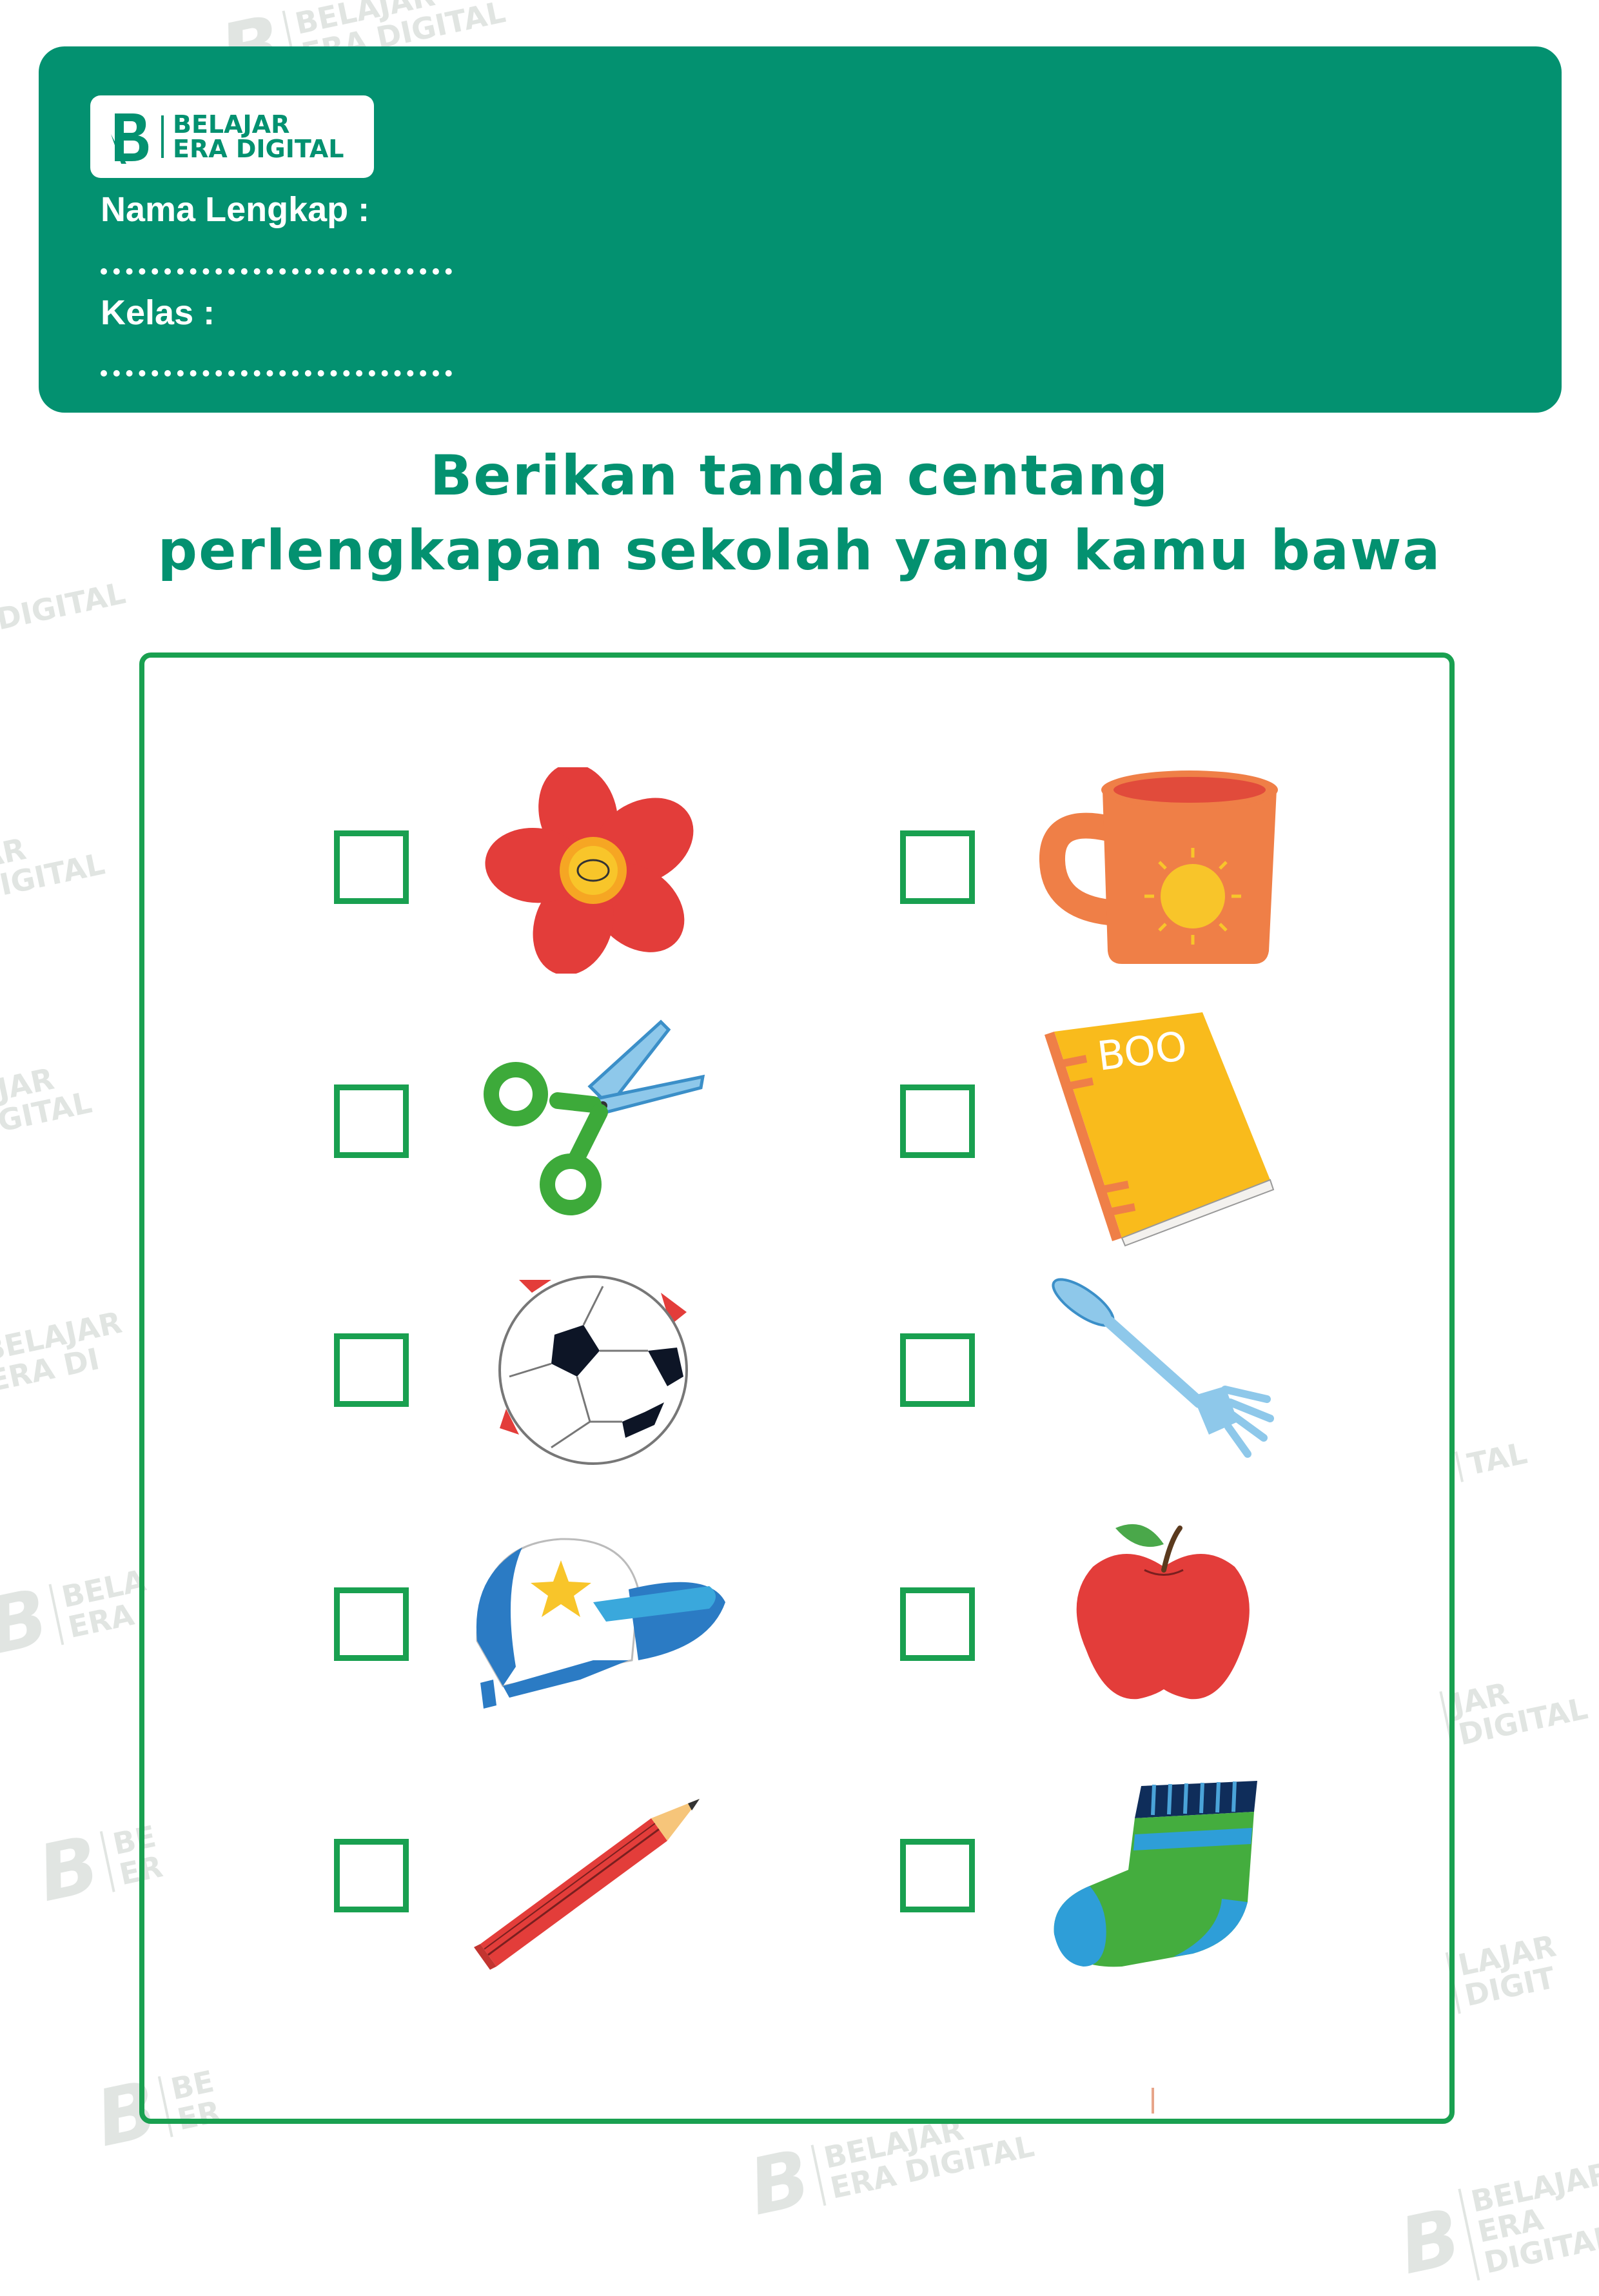  I want to click on sock-icon, so click(1155, 1874).